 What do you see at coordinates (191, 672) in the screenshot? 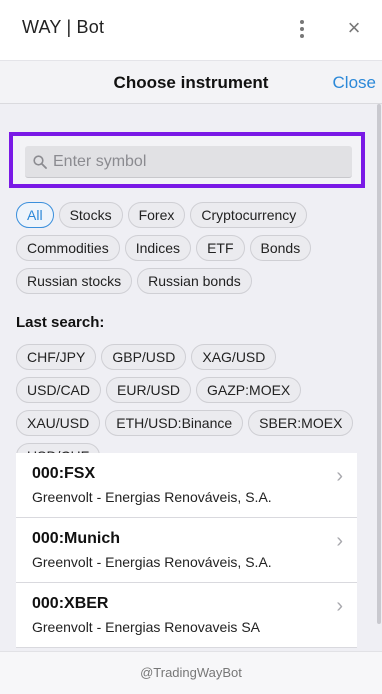
I see `footer-bot-handle: @TradingWayBot` at bounding box center [191, 672].